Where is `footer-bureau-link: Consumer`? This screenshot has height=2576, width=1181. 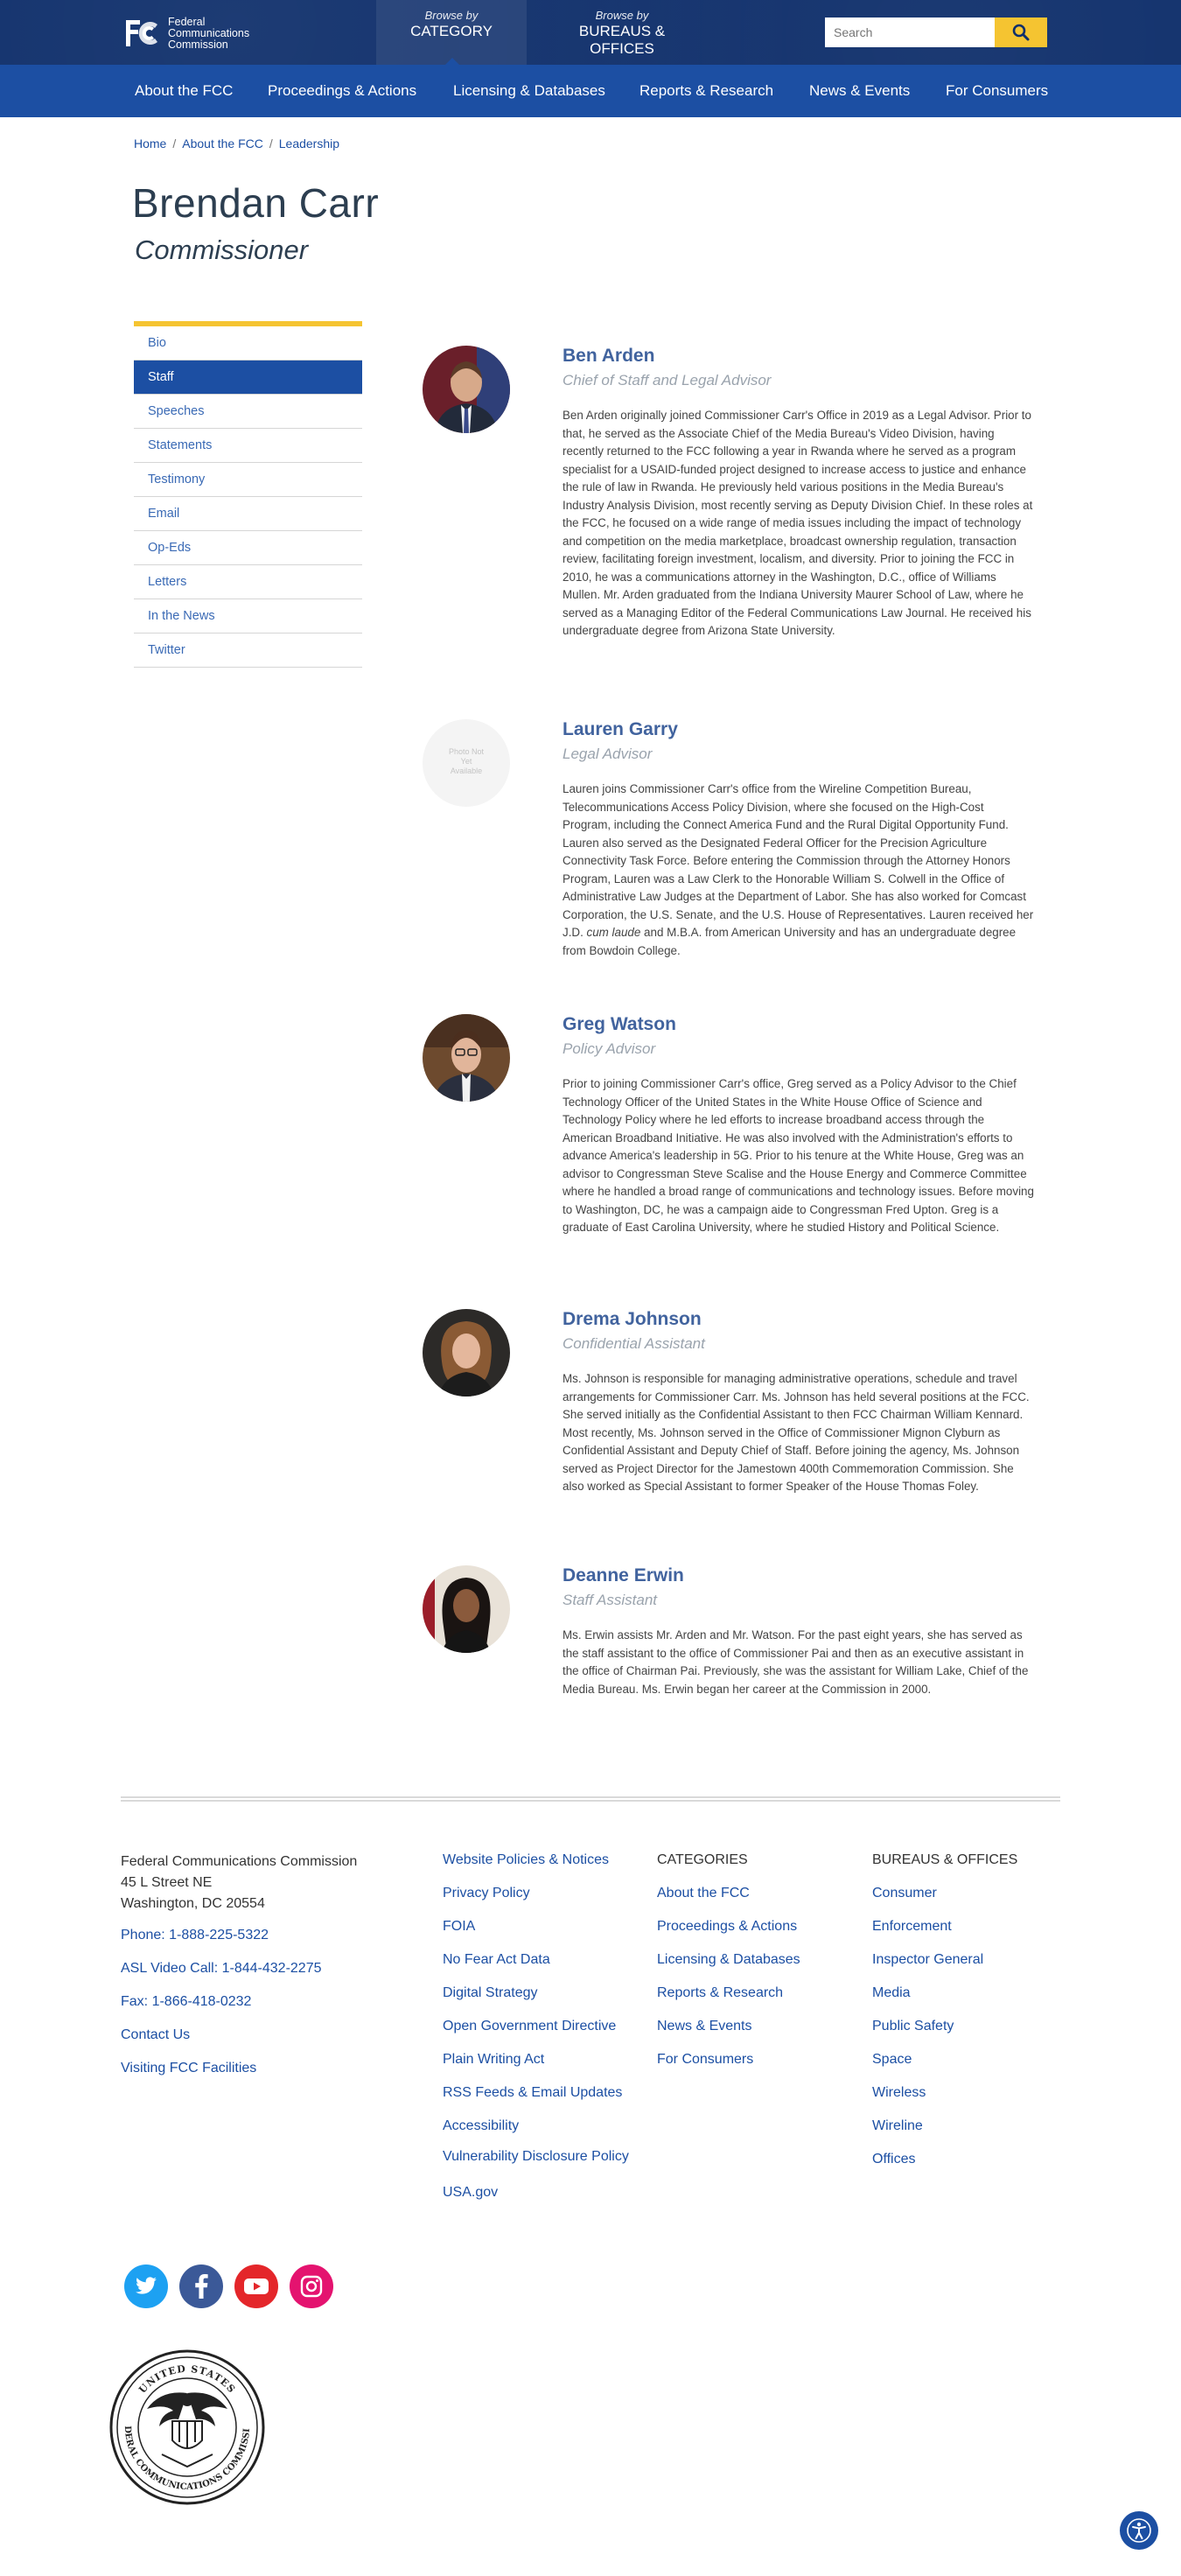
footer-bureau-link: Consumer is located at coordinates (944, 1893).